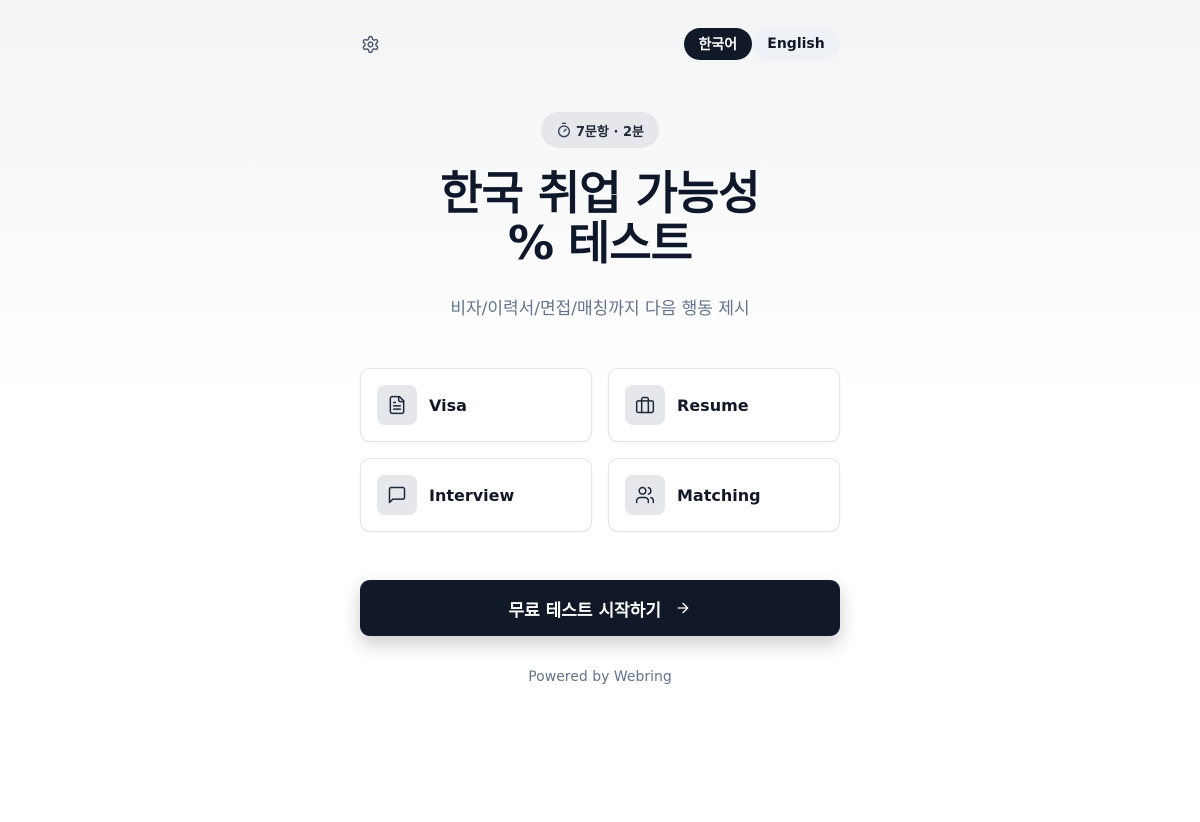 Image resolution: width=1200 pixels, height=822 pixels. Describe the element at coordinates (600, 309) in the screenshot. I see `page-subtitle: 비자/이력서/면접/매칭까지 다음 행동 제시` at that location.